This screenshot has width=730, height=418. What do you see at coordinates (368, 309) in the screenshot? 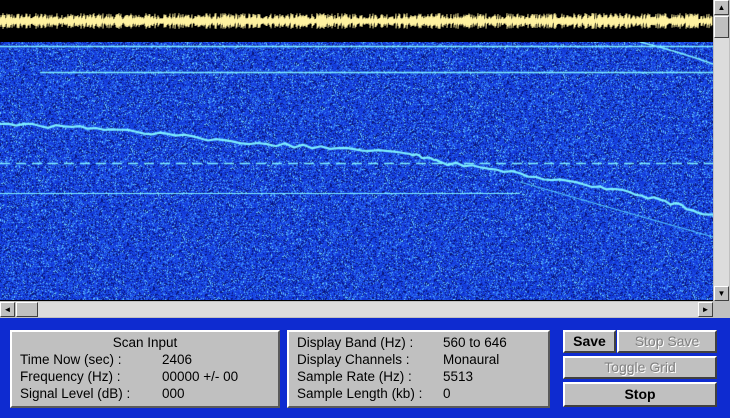
I see `horizontal-scroll-track` at bounding box center [368, 309].